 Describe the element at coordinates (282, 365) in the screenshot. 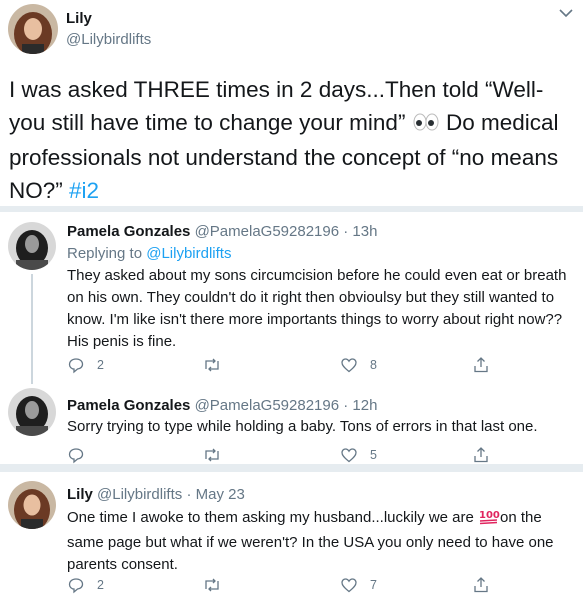

I see `action-bar: 2 8` at that location.